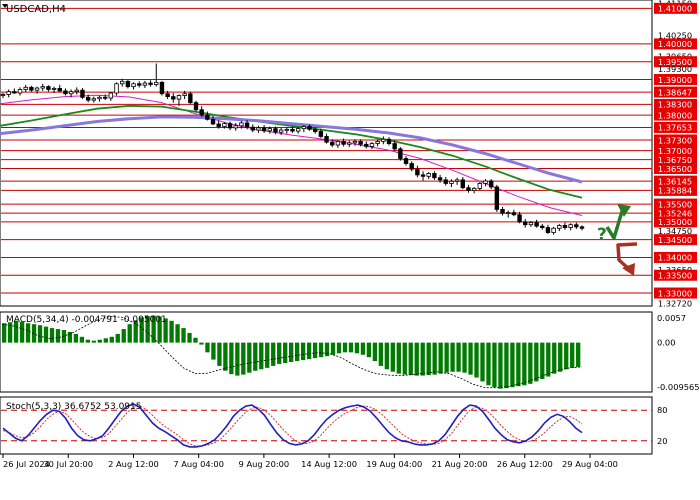 The image size is (700, 500). Describe the element at coordinates (675, 105) in the screenshot. I see `price-label: 1.38300` at that location.